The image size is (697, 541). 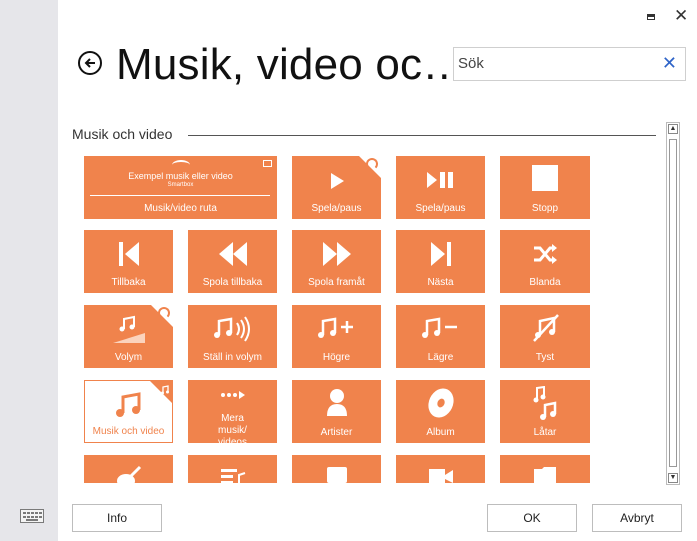 What do you see at coordinates (128, 282) in the screenshot?
I see `tile-label: Tillbaka` at bounding box center [128, 282].